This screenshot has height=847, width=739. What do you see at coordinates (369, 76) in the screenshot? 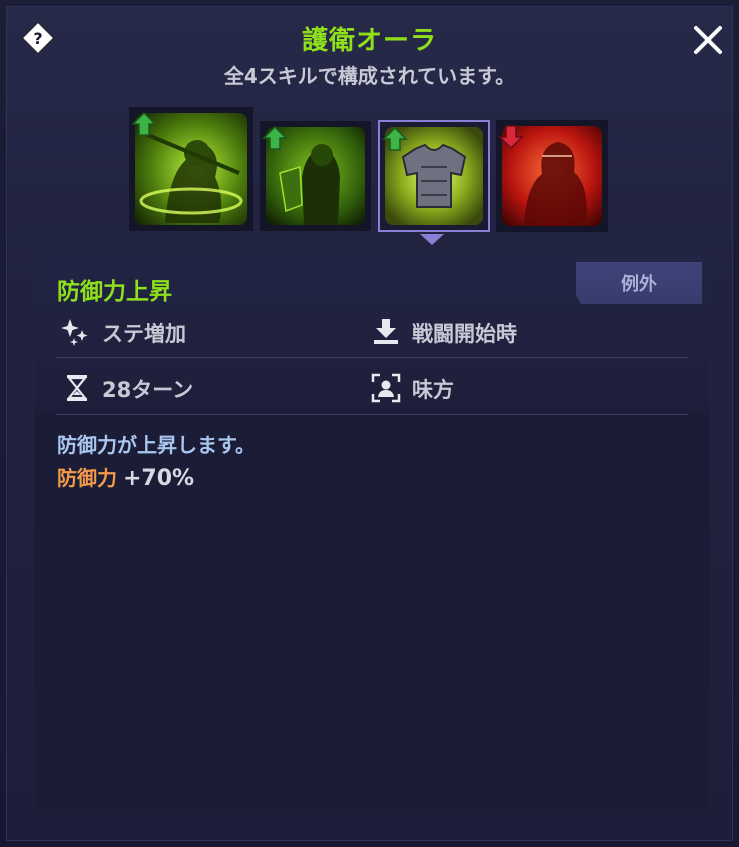
I see `skill-set-subtitle: 全4スキルで構成されています。` at bounding box center [369, 76].